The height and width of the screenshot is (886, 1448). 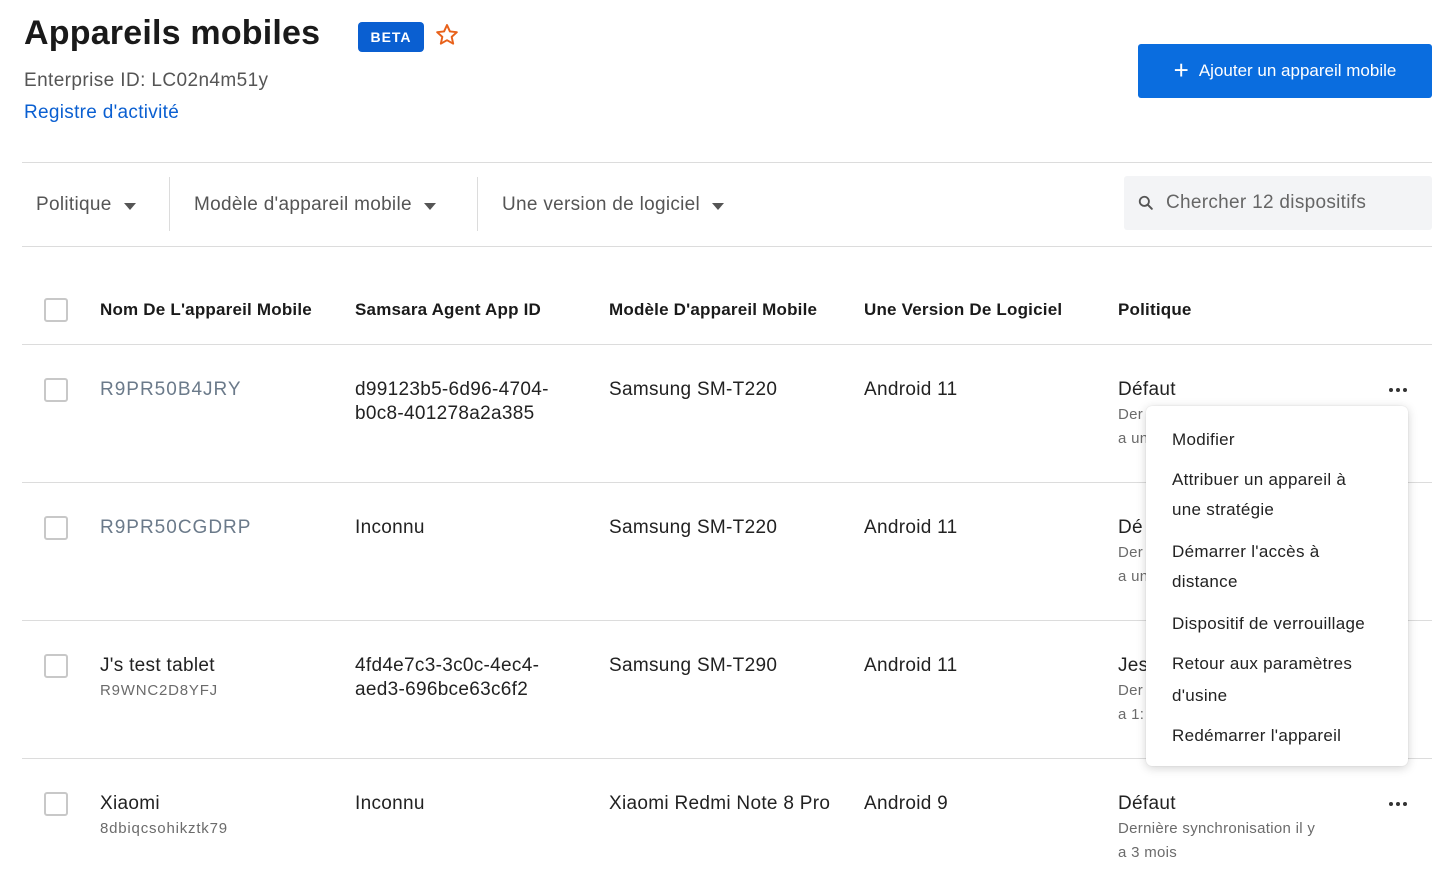 What do you see at coordinates (1259, 479) in the screenshot?
I see `menu-item-label: Attribuer un appareil à` at bounding box center [1259, 479].